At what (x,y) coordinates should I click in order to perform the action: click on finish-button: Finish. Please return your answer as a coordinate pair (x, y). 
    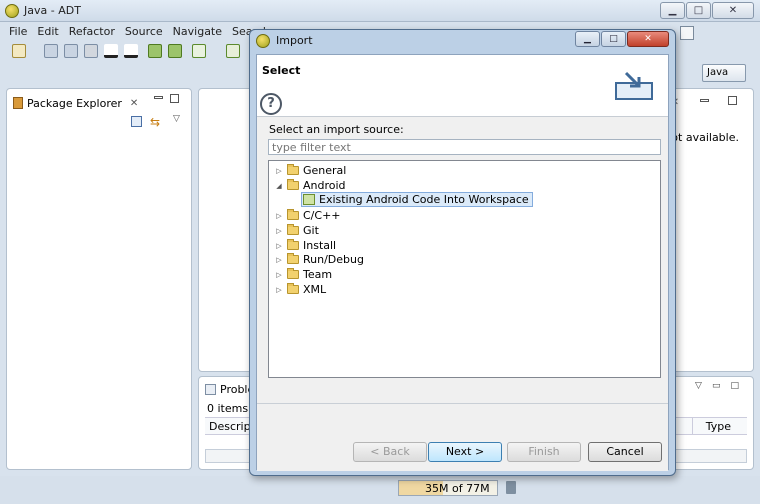
    Looking at the image, I should click on (544, 452).